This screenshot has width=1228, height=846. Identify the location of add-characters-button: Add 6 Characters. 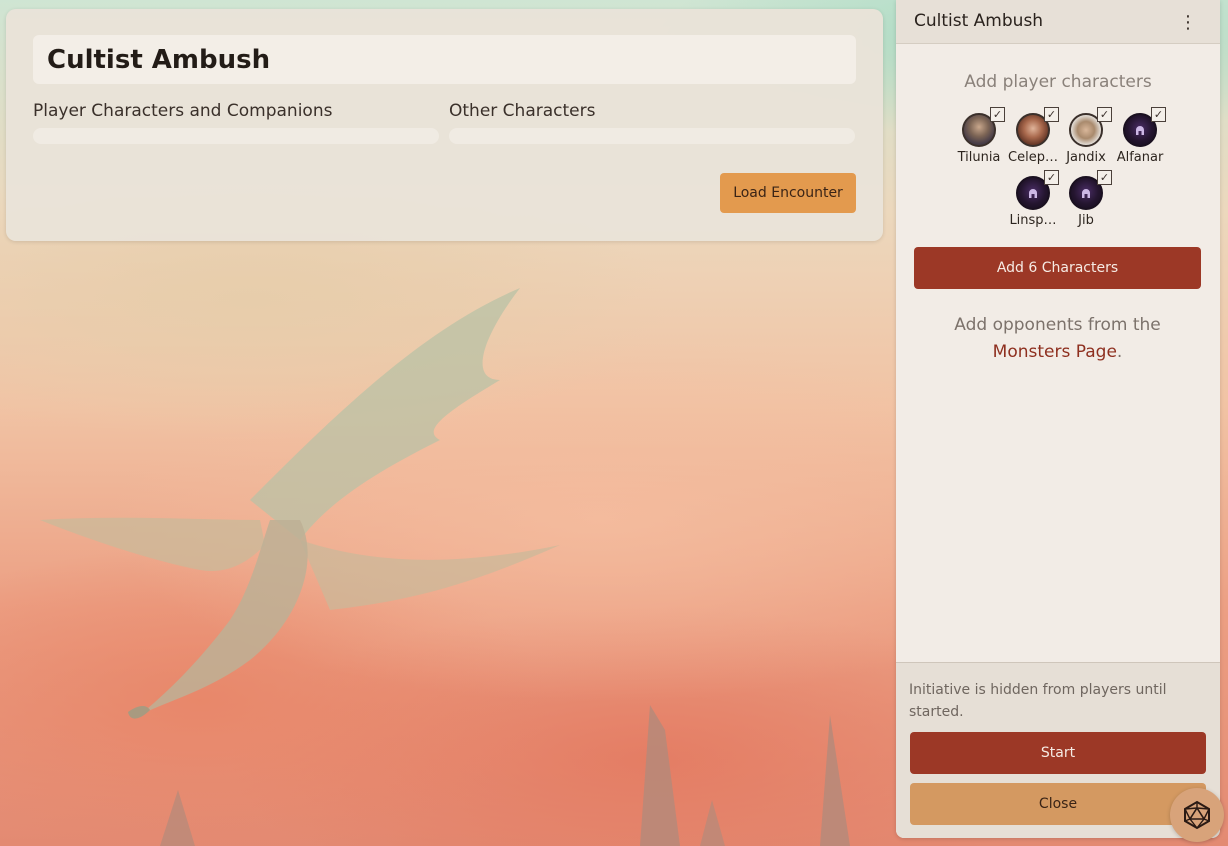
(1057, 268).